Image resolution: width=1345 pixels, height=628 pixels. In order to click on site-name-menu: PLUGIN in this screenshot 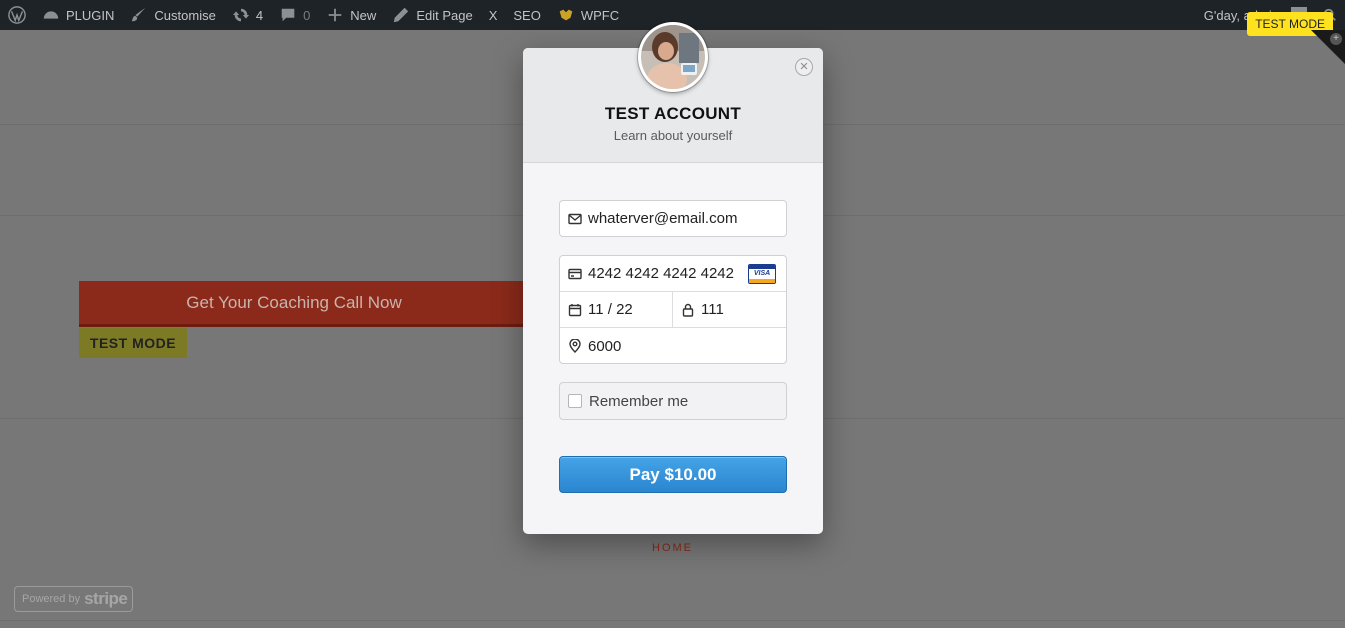, I will do `click(78, 15)`.